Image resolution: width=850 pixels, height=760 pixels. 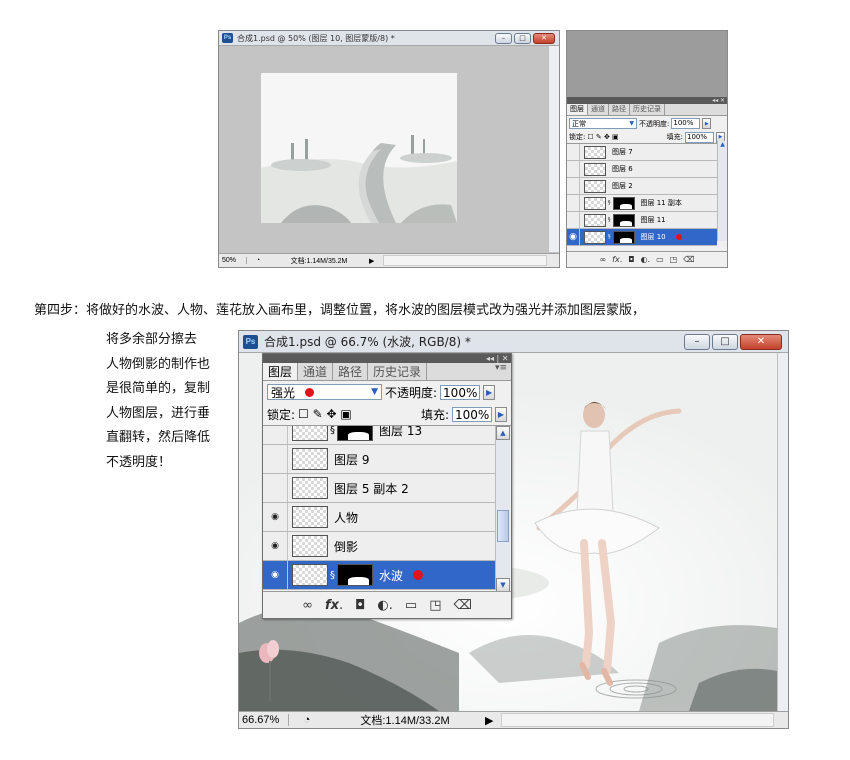 What do you see at coordinates (379, 459) in the screenshot?
I see `layer-row: 图层 9` at bounding box center [379, 459].